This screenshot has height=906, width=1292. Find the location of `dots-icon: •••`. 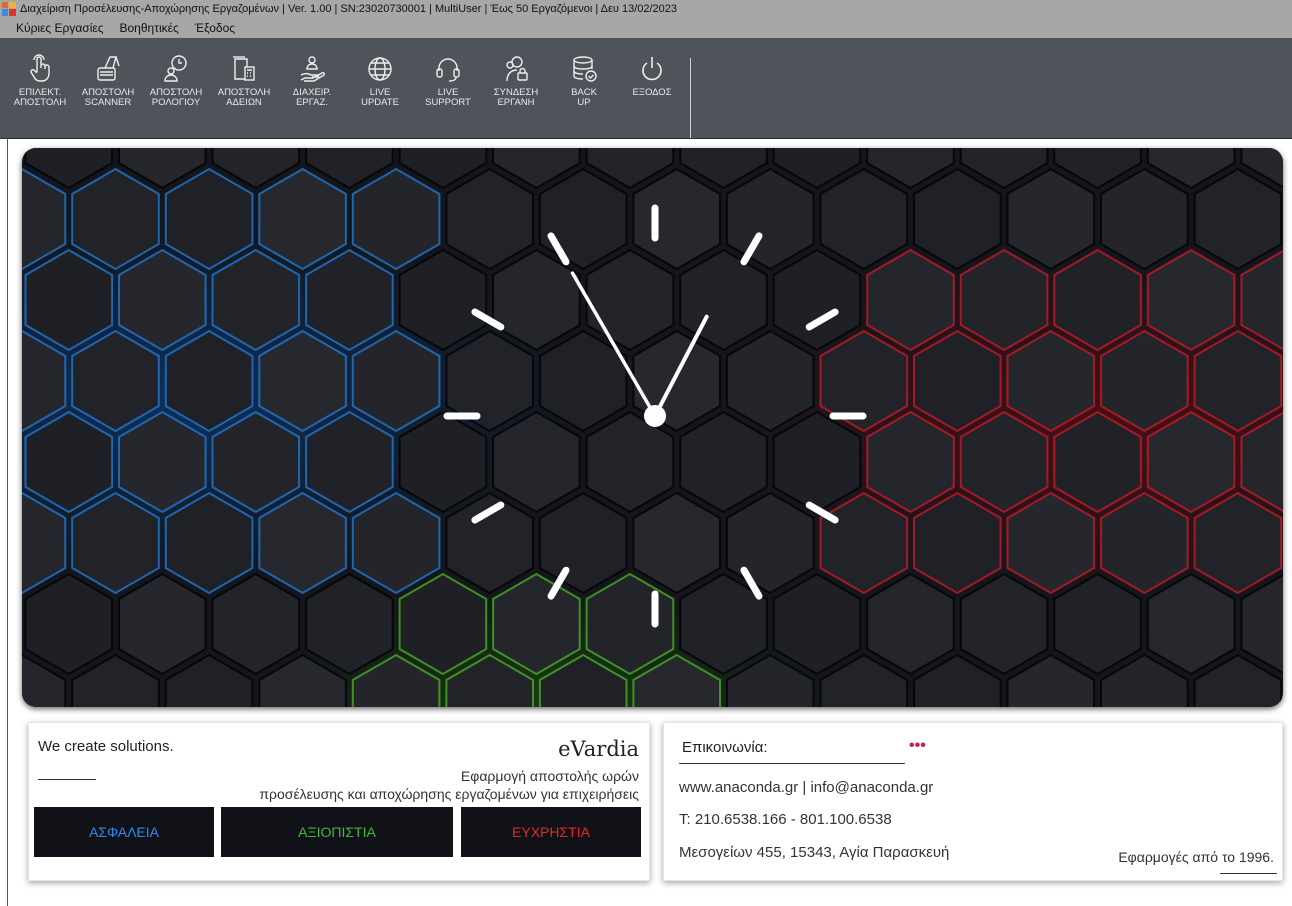

dots-icon: ••• is located at coordinates (917, 745).